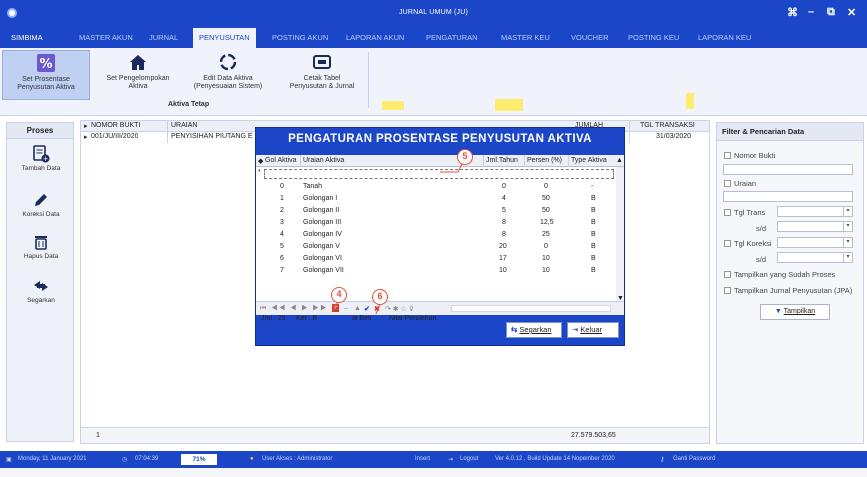 The width and height of the screenshot is (867, 477). Describe the element at coordinates (620, 237) in the screenshot. I see `vertical-scrollbar` at that location.